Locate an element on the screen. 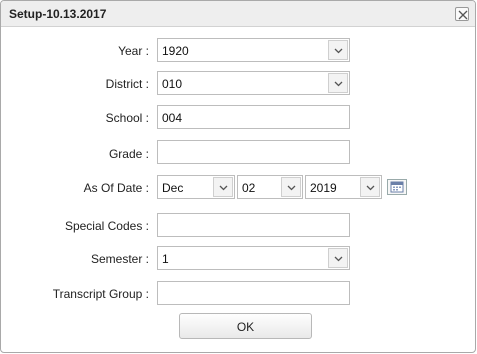 The image size is (477, 354). dialog-title: Setup-10.13.2017 is located at coordinates (58, 14).